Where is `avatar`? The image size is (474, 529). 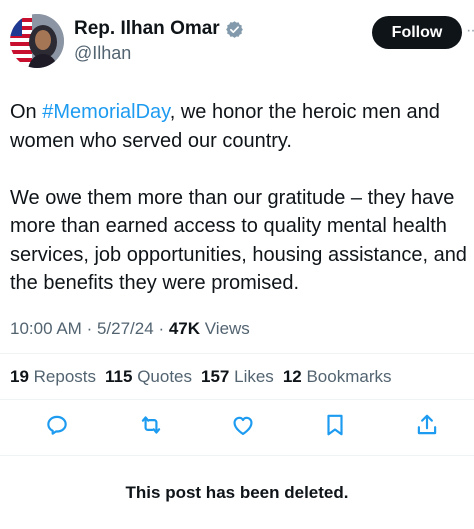
avatar is located at coordinates (37, 41).